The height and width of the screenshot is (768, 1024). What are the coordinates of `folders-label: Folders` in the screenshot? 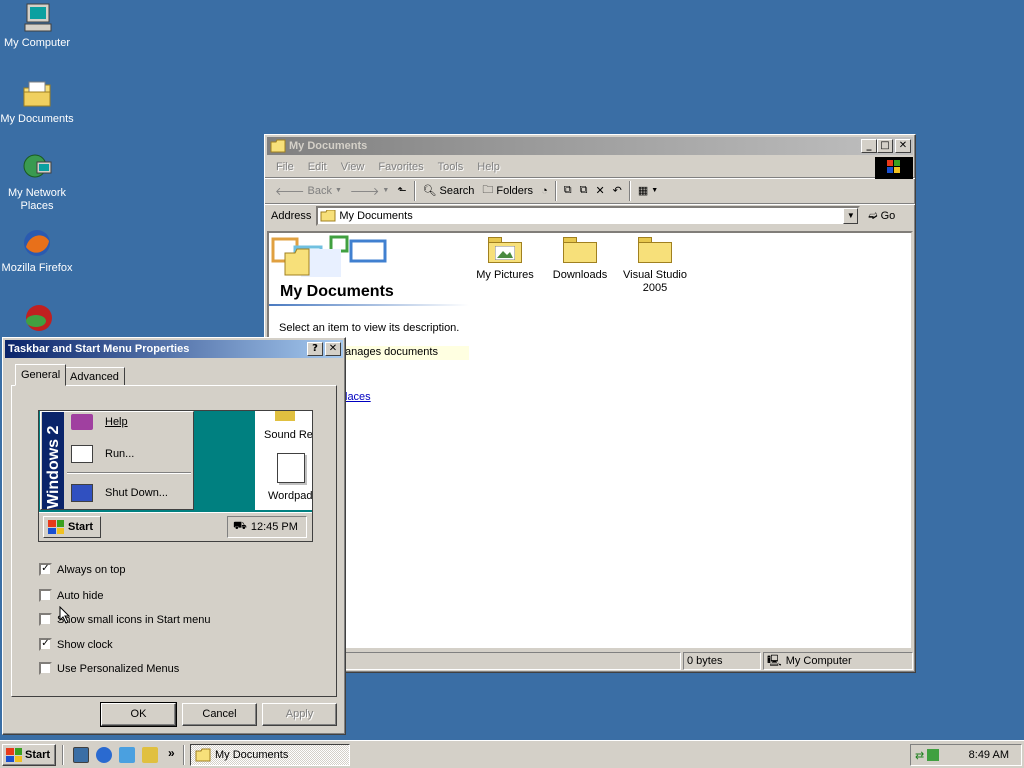 It's located at (515, 190).